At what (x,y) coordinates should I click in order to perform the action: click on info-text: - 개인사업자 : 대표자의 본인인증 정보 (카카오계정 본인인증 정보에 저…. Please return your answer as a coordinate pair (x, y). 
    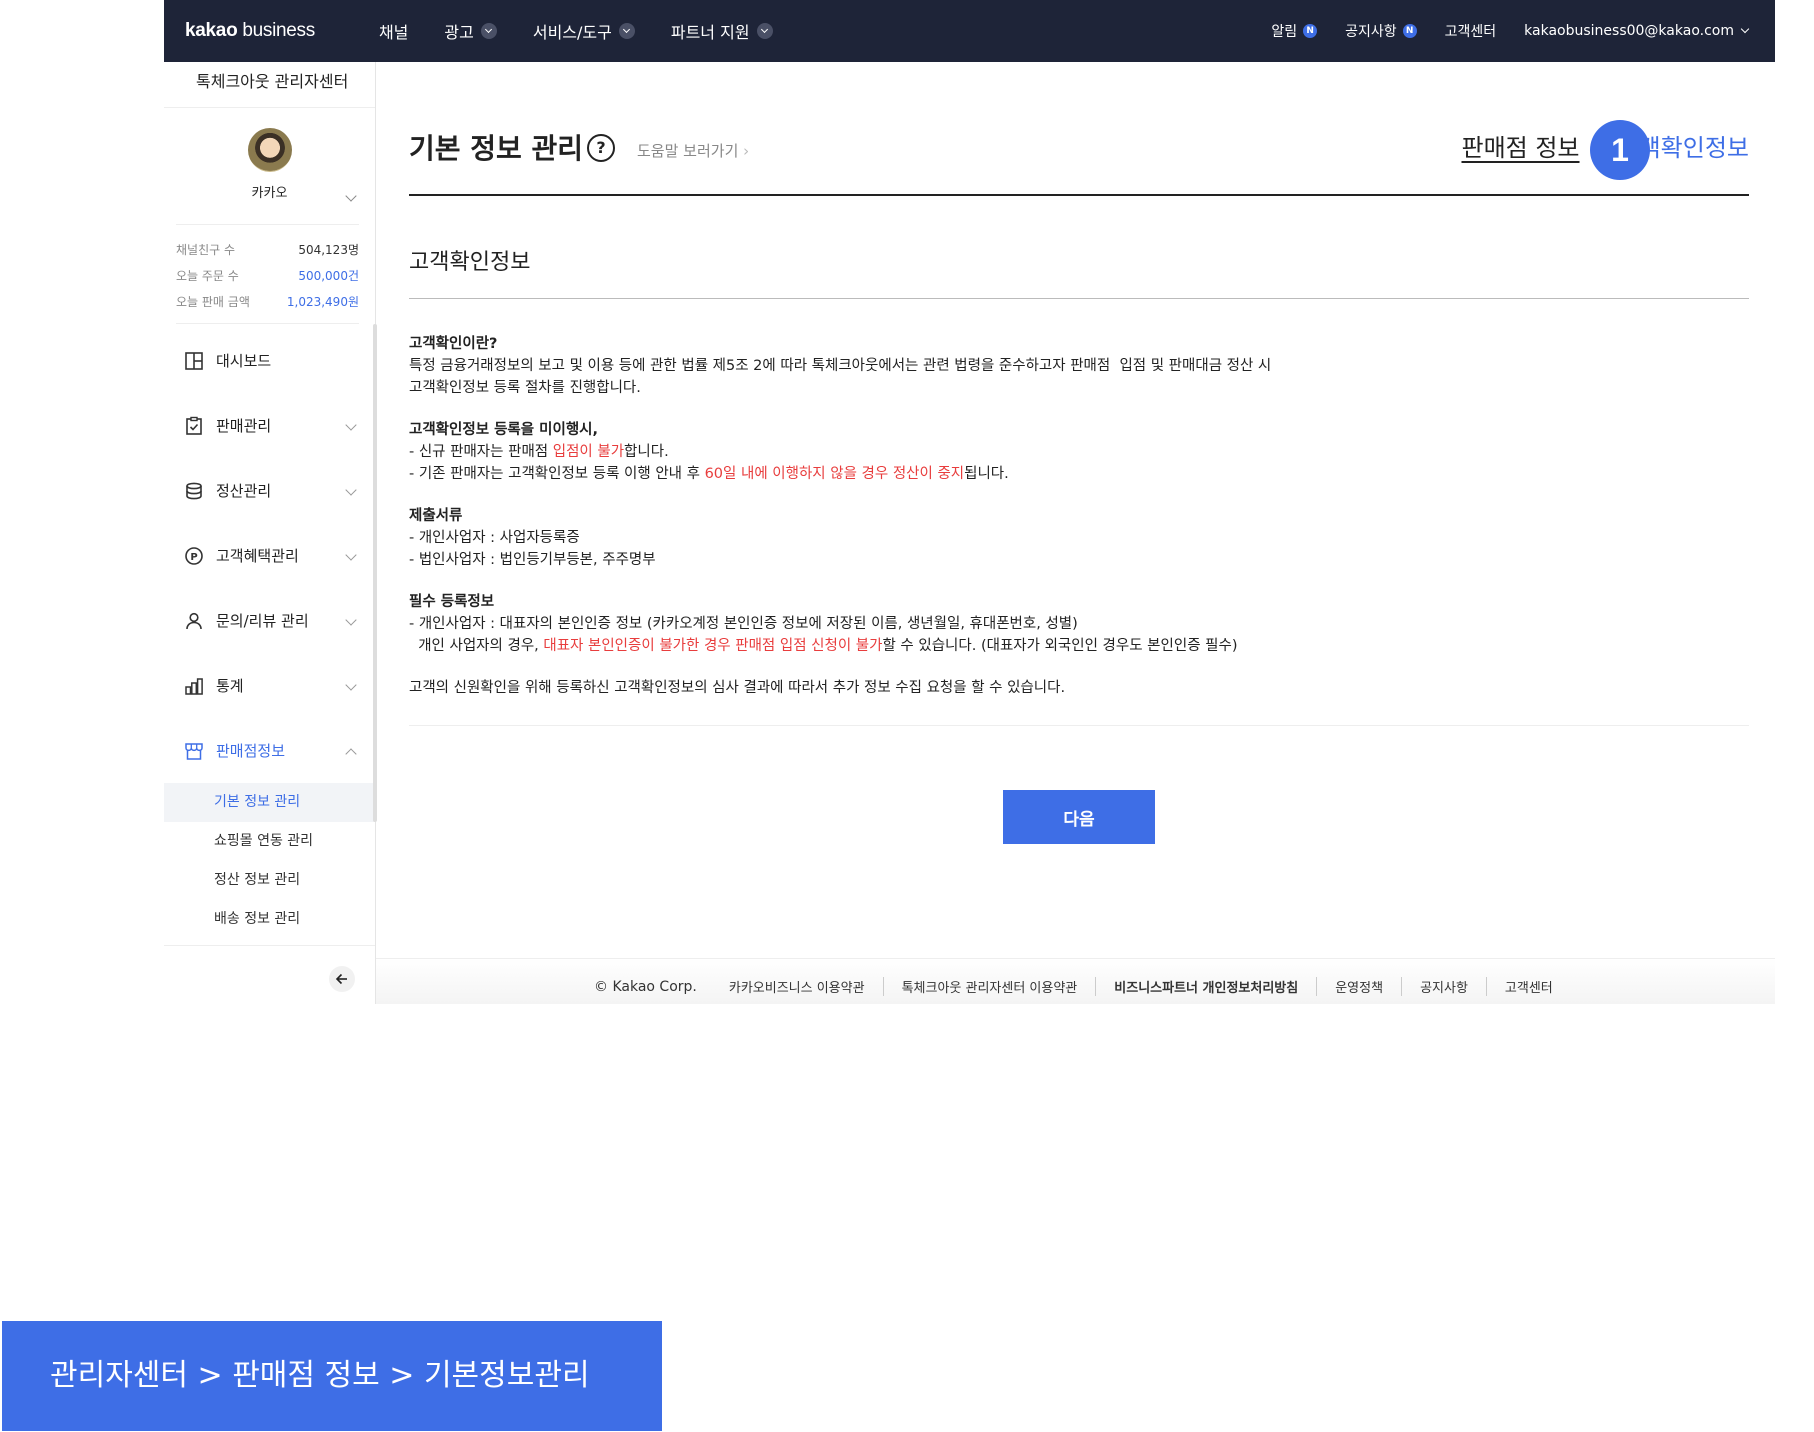
    Looking at the image, I should click on (743, 624).